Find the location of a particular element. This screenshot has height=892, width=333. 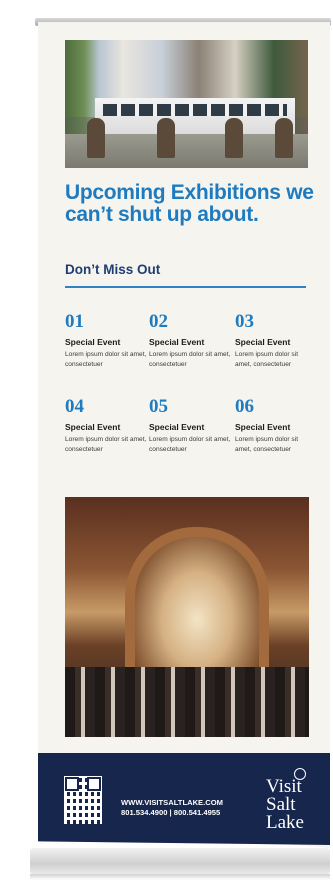

street-tram-photo is located at coordinates (186, 104).